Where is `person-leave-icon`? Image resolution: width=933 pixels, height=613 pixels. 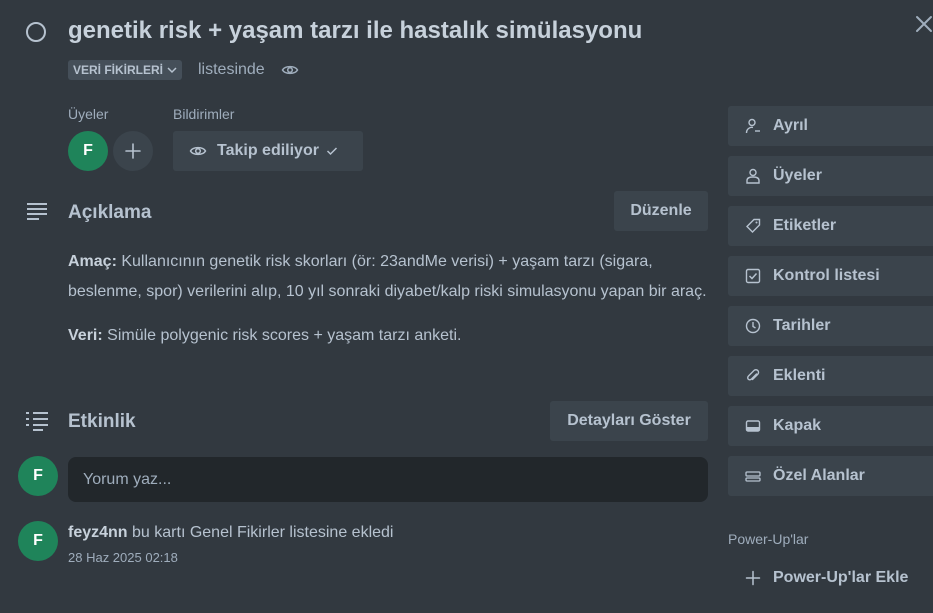 person-leave-icon is located at coordinates (753, 126).